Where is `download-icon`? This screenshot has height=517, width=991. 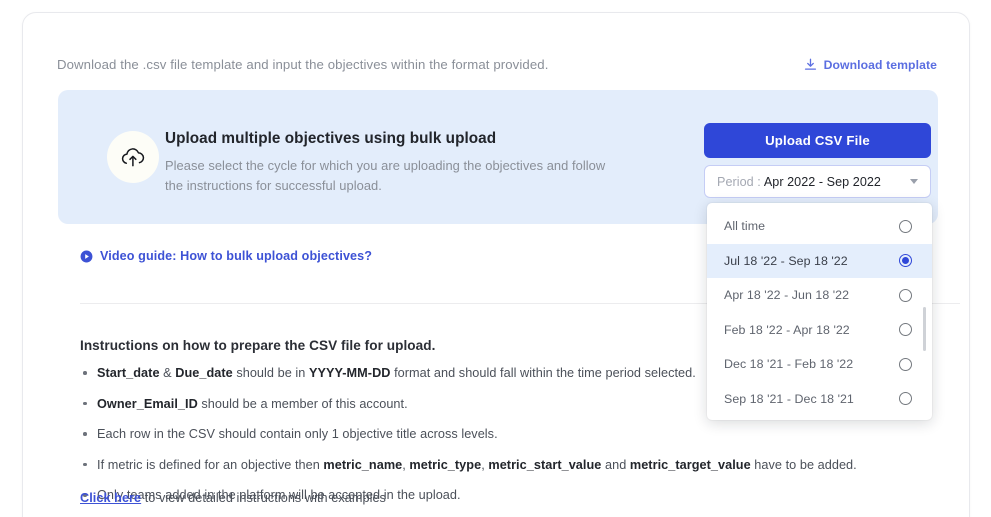
download-icon is located at coordinates (810, 65).